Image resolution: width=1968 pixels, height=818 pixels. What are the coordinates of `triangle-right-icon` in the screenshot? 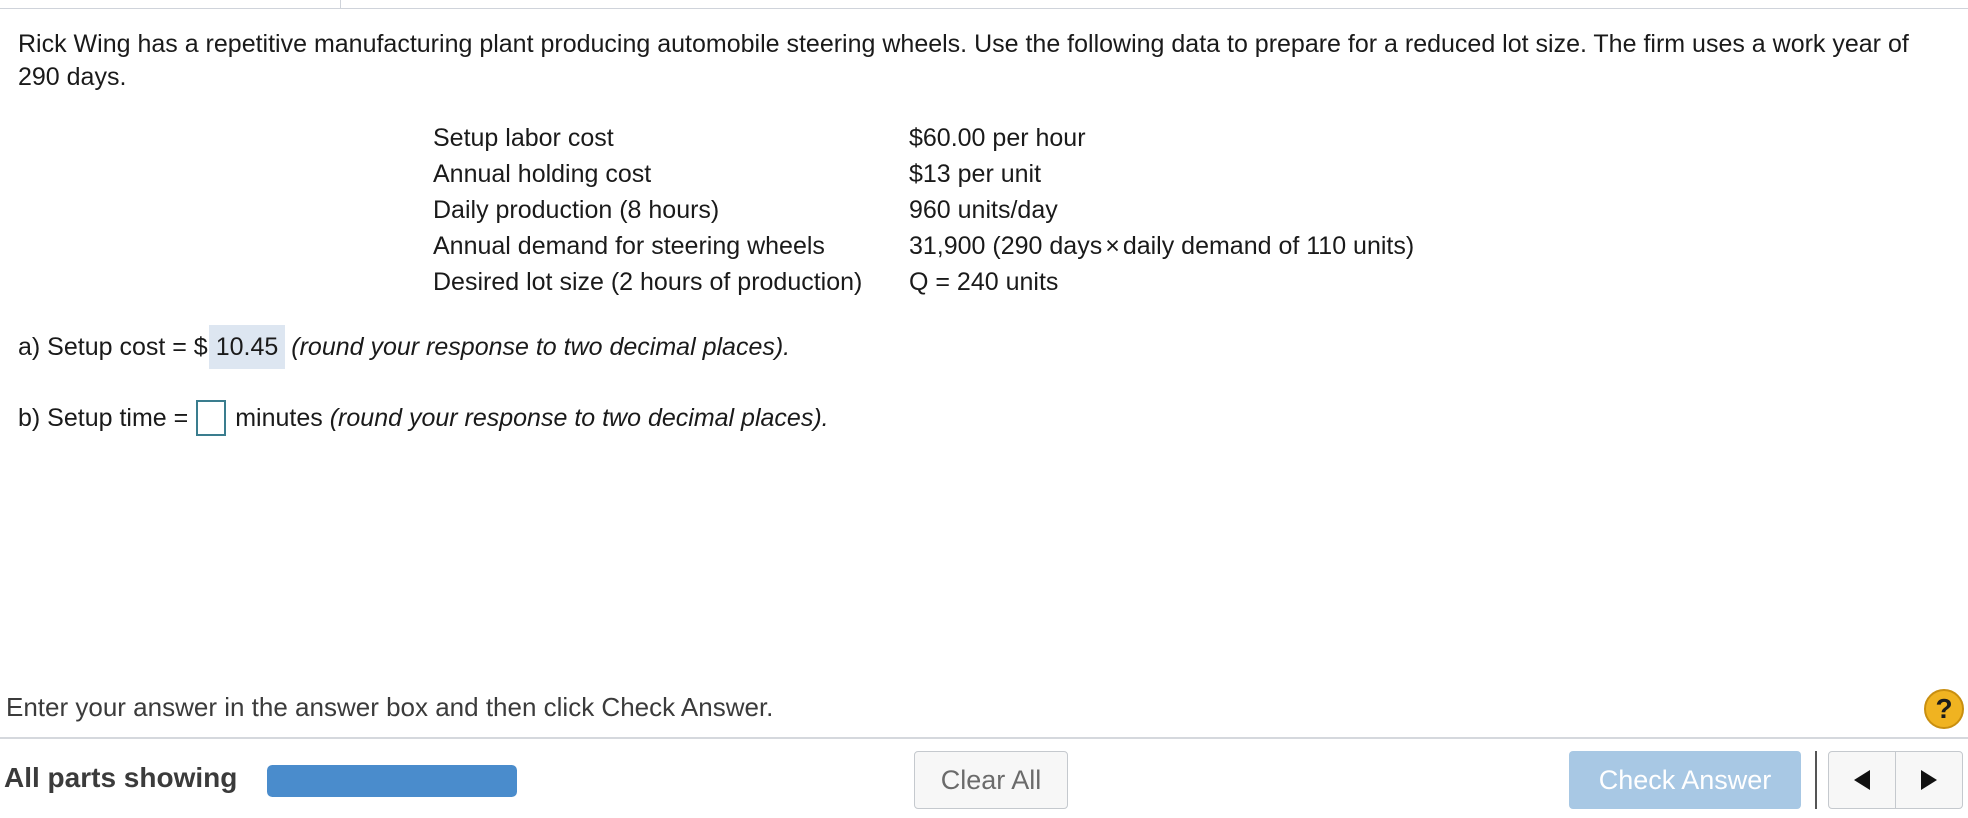 It's located at (1929, 780).